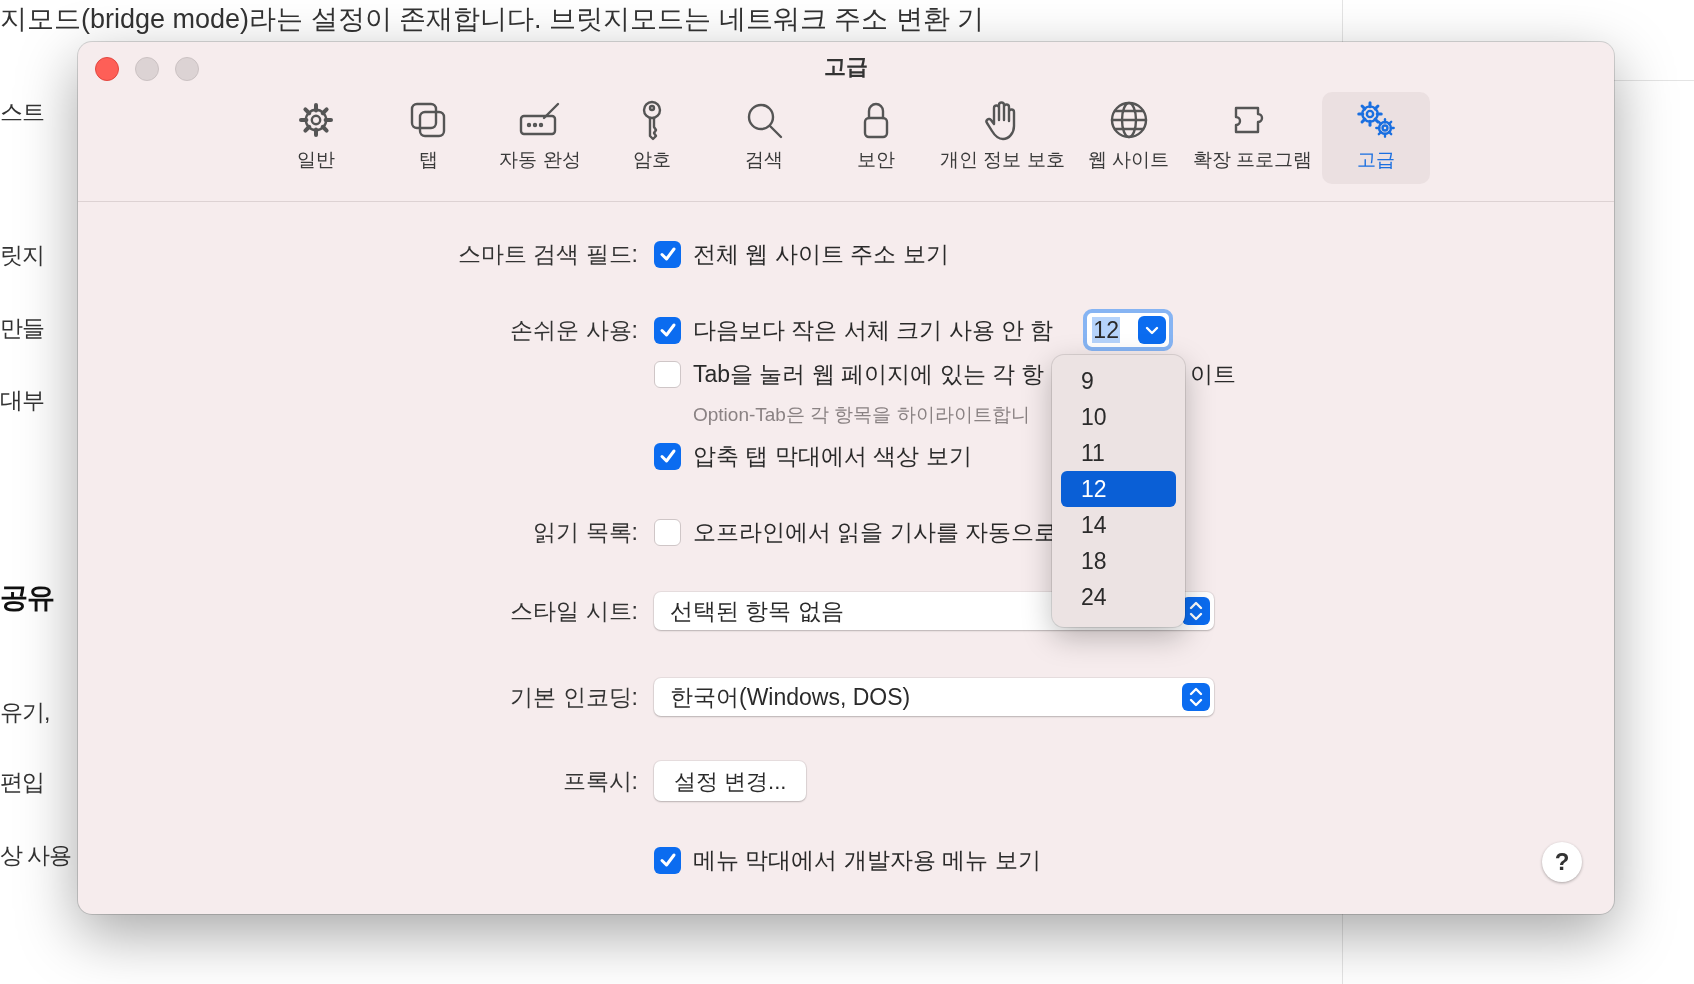 This screenshot has height=984, width=1694. I want to click on setting-label: 프록시:, so click(599, 781).